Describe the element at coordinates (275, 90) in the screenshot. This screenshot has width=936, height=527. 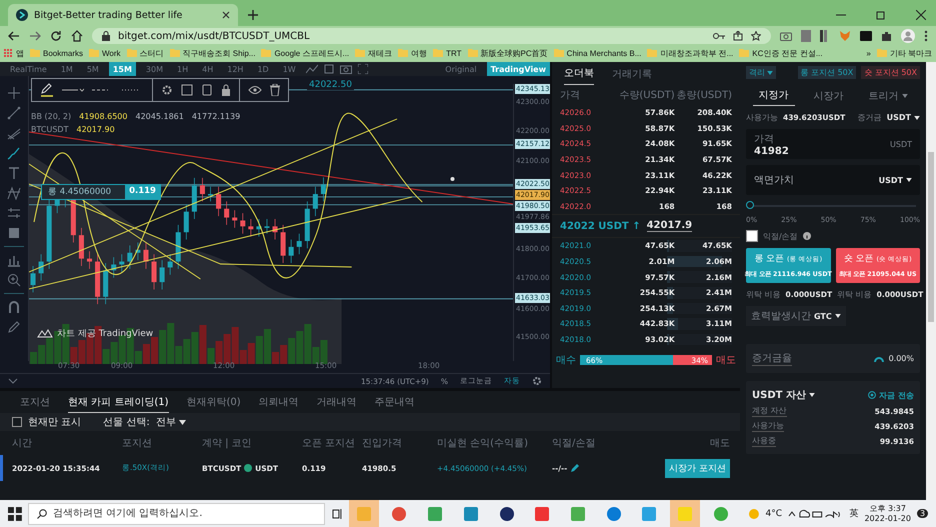
I see `trash-icon` at that location.